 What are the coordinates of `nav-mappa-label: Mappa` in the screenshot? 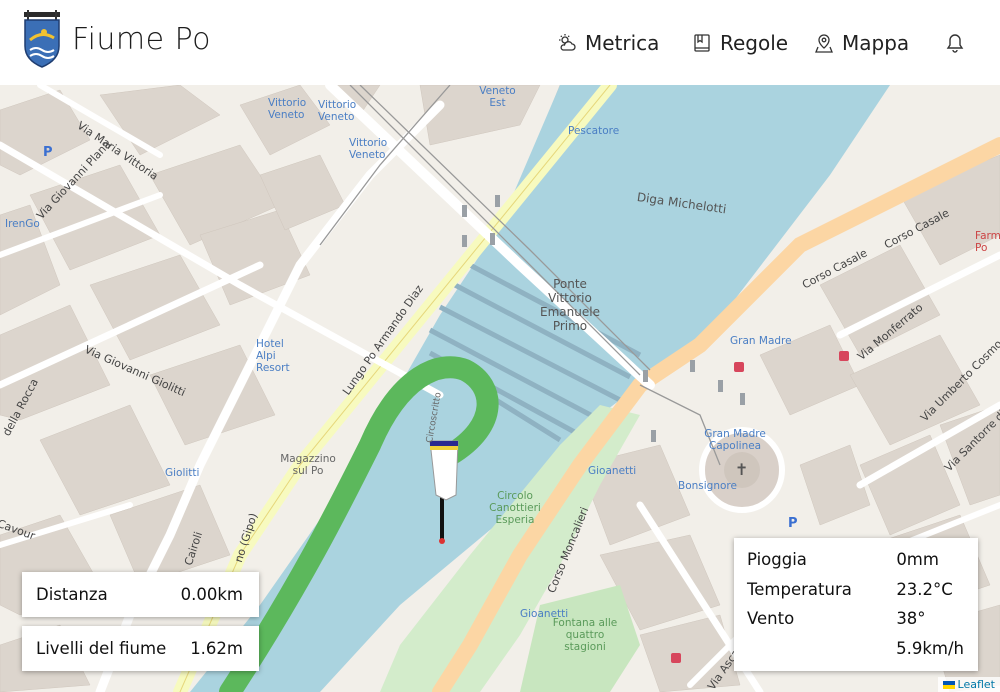 It's located at (876, 43).